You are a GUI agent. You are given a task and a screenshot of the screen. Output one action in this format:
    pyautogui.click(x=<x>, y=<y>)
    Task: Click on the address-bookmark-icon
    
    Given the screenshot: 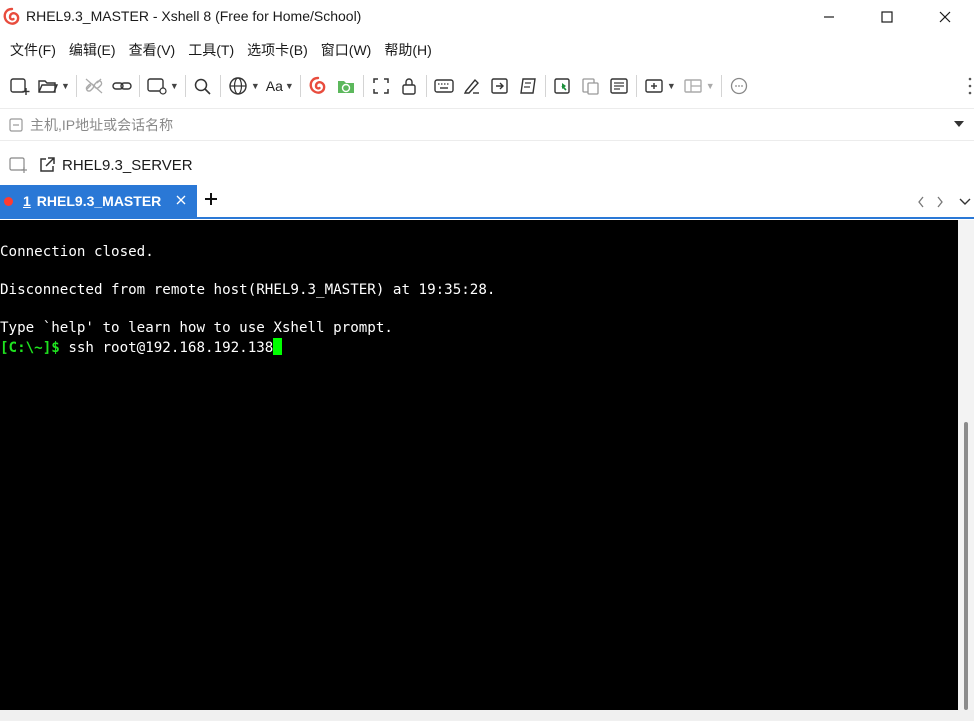 What is the action you would take?
    pyautogui.click(x=16, y=125)
    